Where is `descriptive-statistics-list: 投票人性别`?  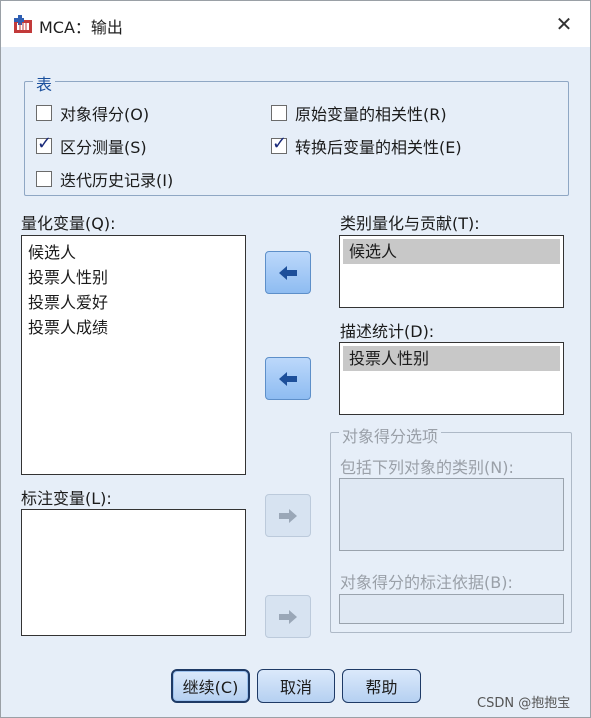
descriptive-statistics-list: 投票人性别 is located at coordinates (451, 378).